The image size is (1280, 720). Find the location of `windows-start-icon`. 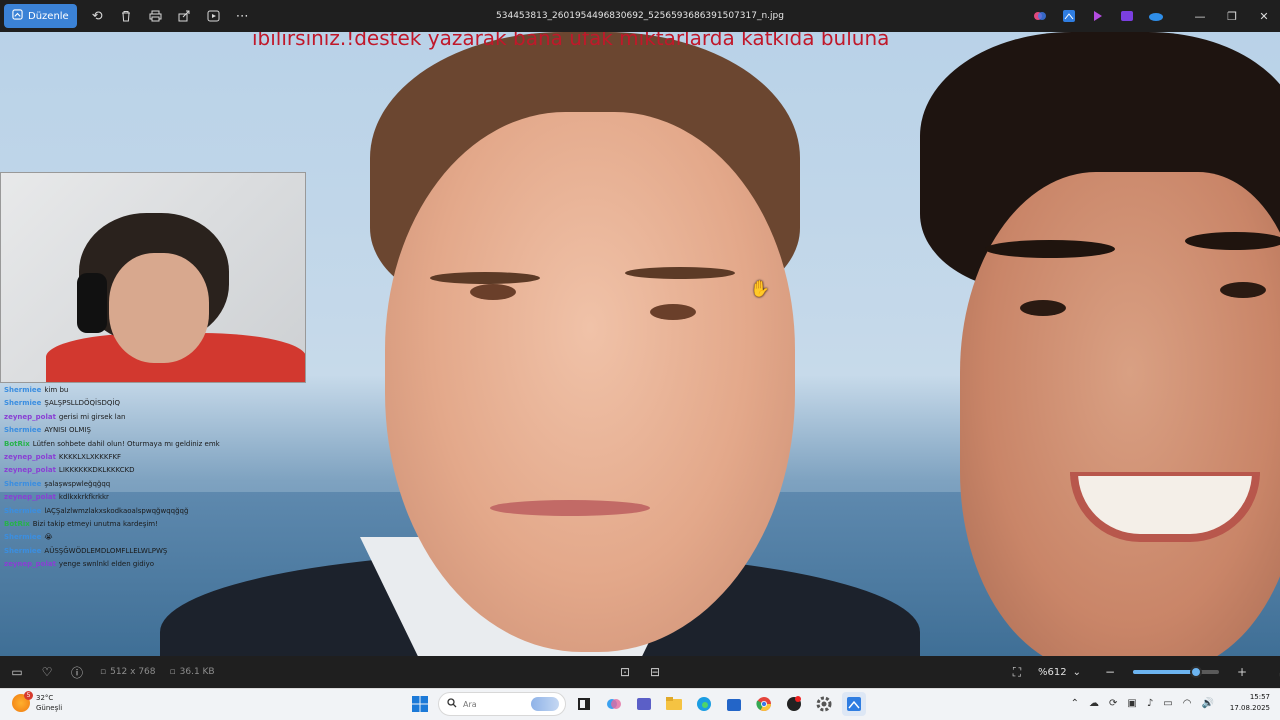

windows-start-icon is located at coordinates (420, 704).